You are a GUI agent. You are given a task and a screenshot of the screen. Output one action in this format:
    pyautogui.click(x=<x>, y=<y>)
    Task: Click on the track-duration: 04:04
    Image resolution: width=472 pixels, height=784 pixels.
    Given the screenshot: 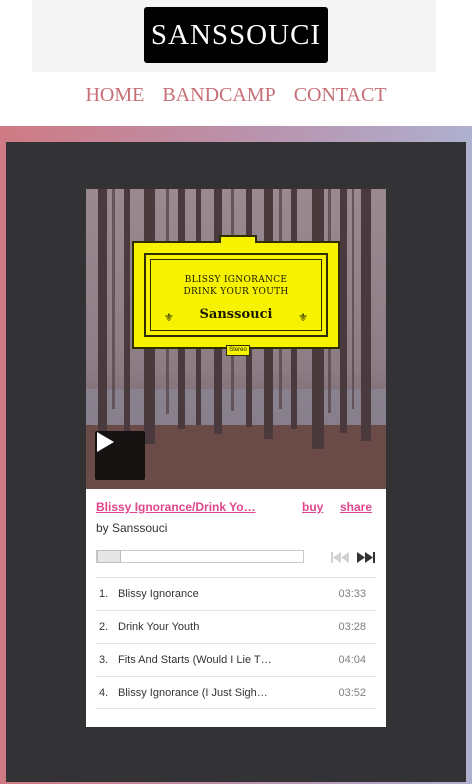 What is the action you would take?
    pyautogui.click(x=352, y=660)
    